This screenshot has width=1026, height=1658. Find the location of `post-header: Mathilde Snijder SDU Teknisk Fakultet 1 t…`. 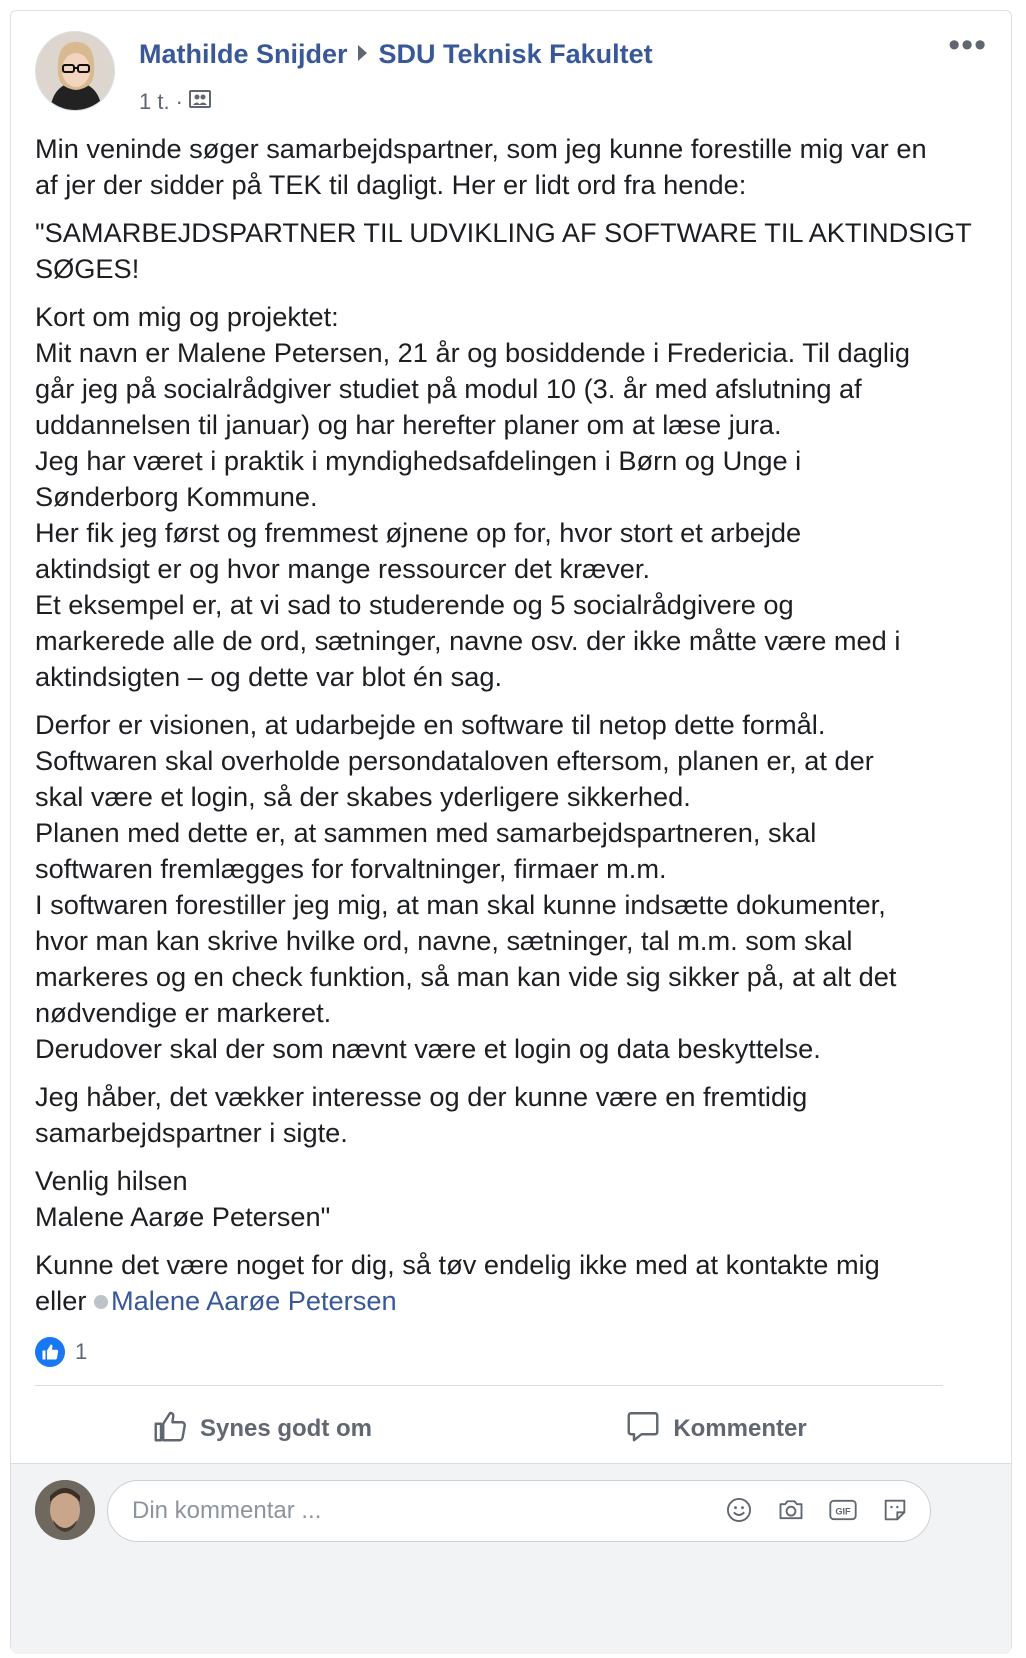

post-header: Mathilde Snijder SDU Teknisk Fakultet 1 t… is located at coordinates (513, 74).